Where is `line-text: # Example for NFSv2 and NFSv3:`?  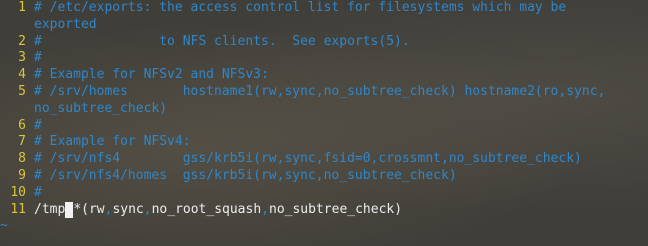 line-text: # Example for NFSv2 and NFSv3: is located at coordinates (341, 75).